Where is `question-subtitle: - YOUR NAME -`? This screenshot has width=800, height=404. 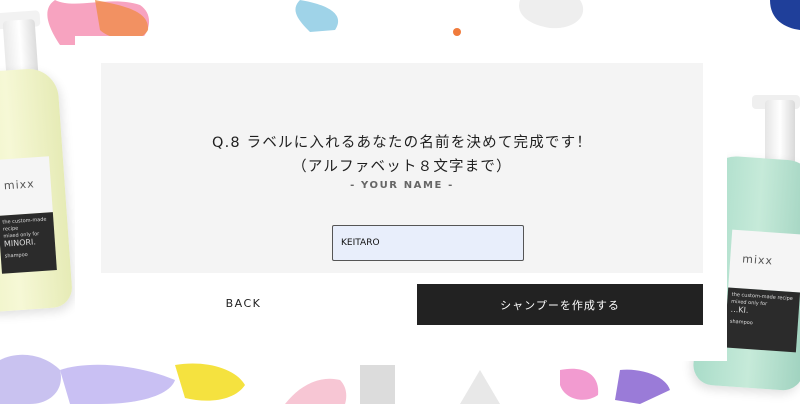
question-subtitle: - YOUR NAME - is located at coordinates (402, 185).